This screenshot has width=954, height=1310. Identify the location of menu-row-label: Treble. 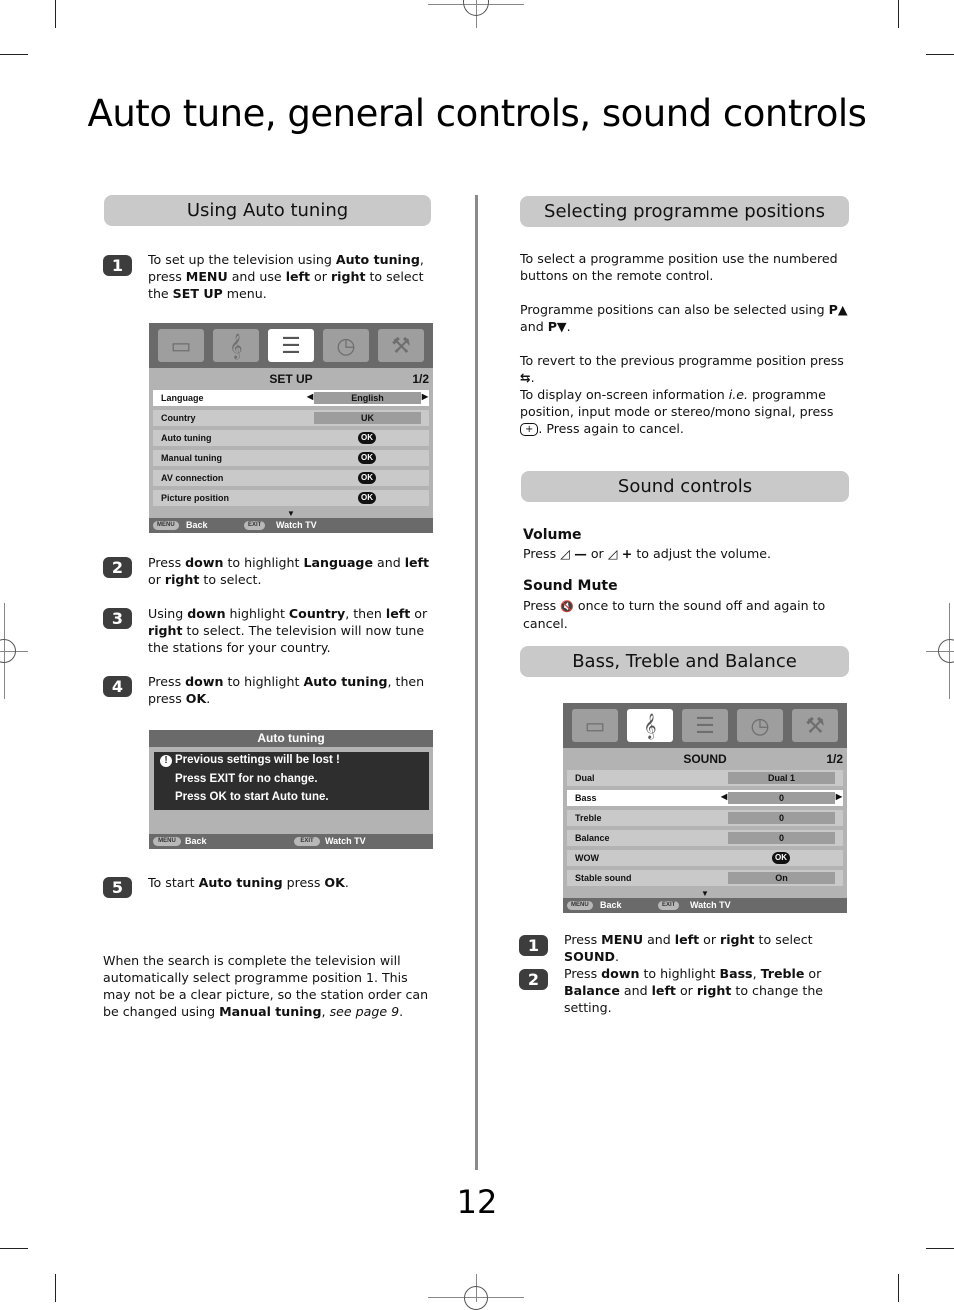
(588, 818).